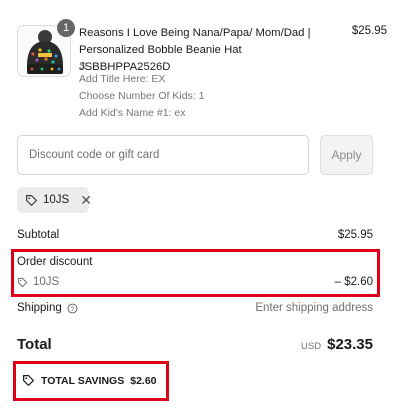  Describe the element at coordinates (195, 235) in the screenshot. I see `subtotal-row: Subtotal $25.95` at that location.